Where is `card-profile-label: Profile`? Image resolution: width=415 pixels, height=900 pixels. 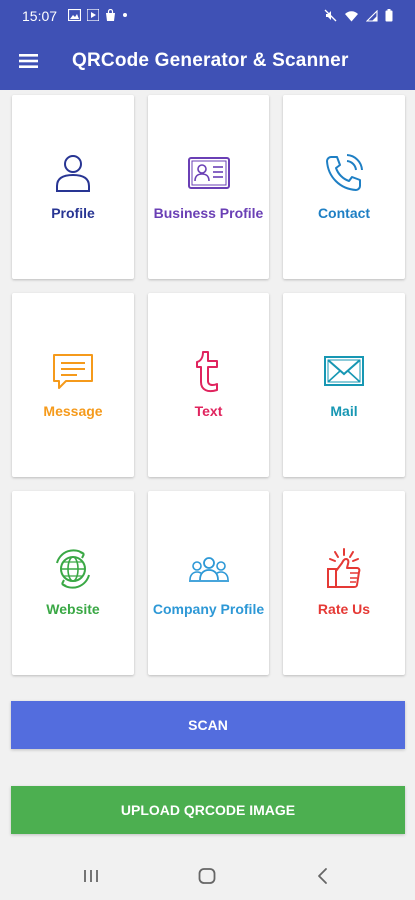 card-profile-label: Profile is located at coordinates (73, 213).